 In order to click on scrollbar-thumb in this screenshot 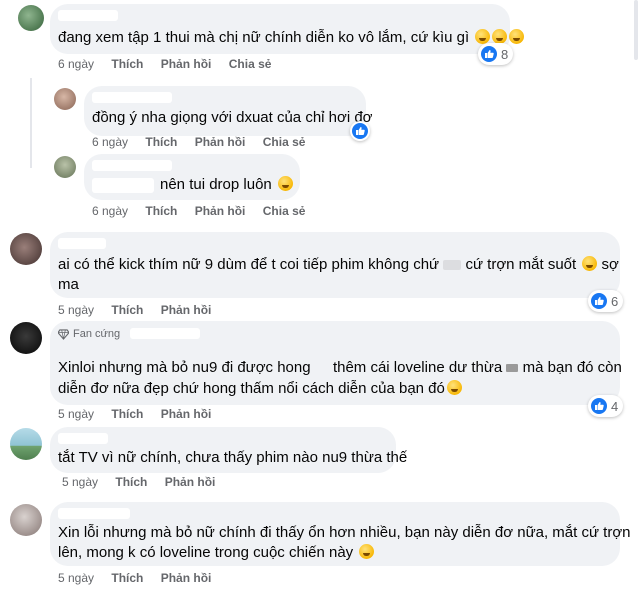, I will do `click(636, 30)`.